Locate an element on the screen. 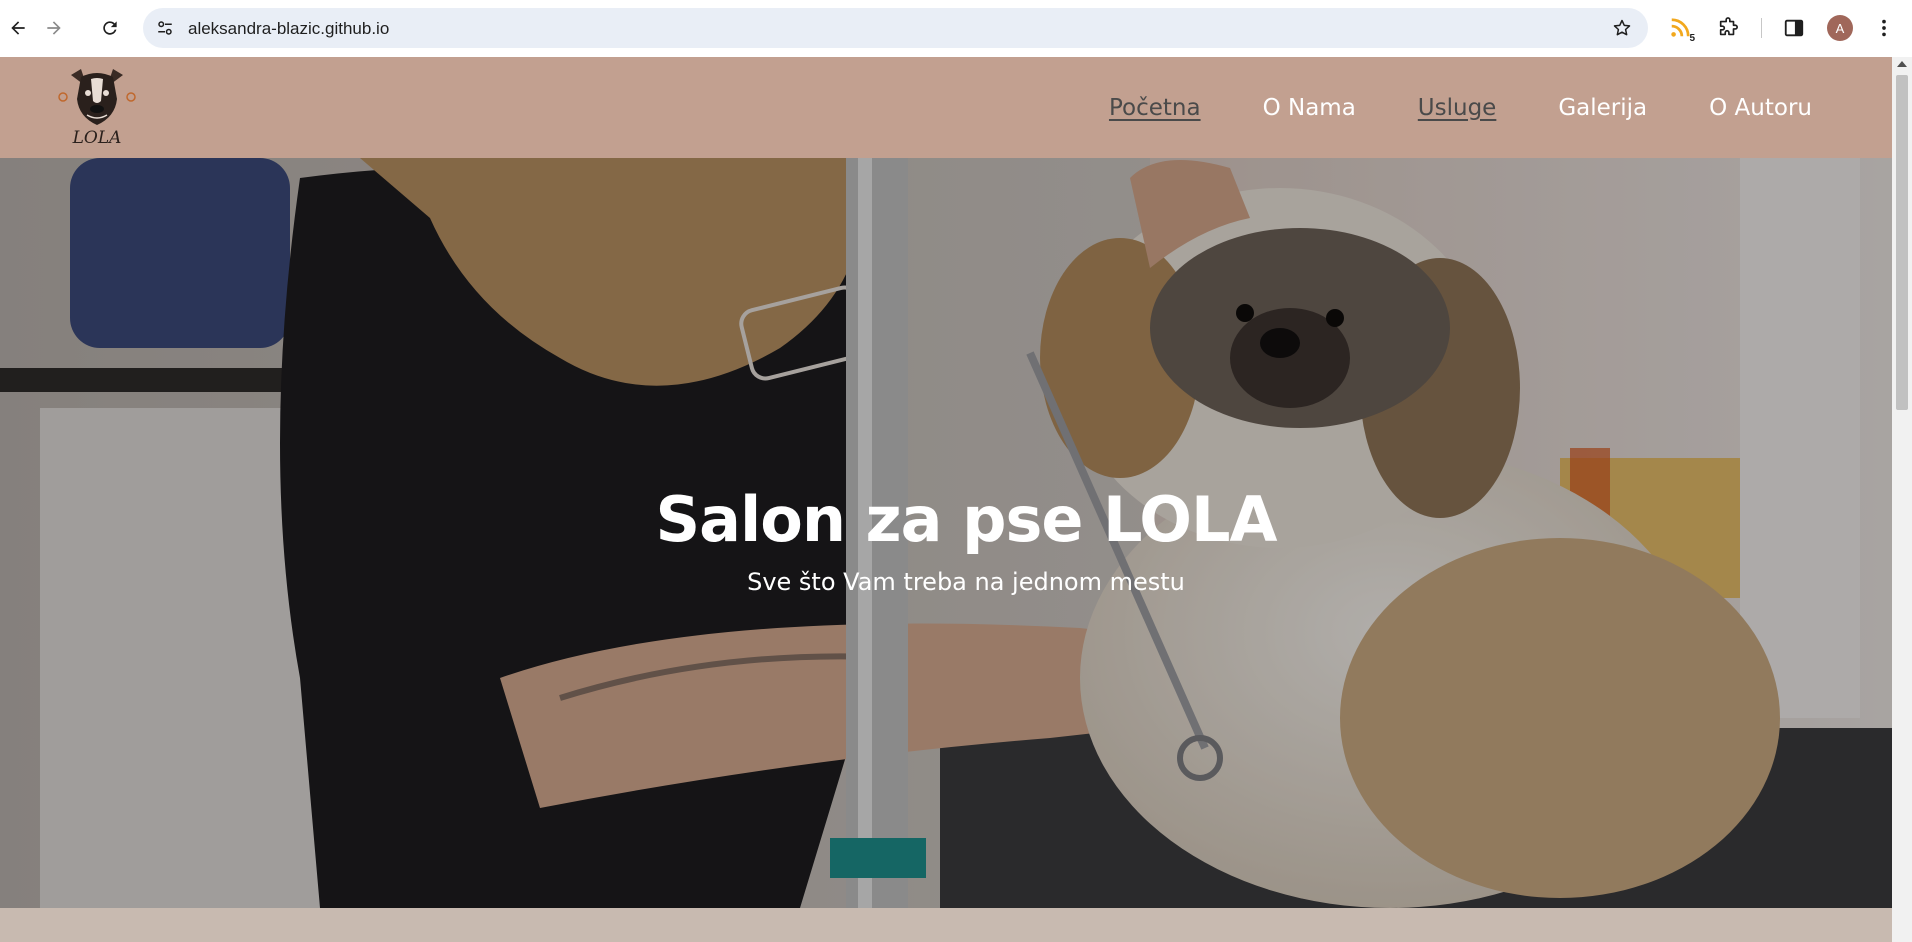 The width and height of the screenshot is (1912, 942). forward-button is located at coordinates (54, 28).